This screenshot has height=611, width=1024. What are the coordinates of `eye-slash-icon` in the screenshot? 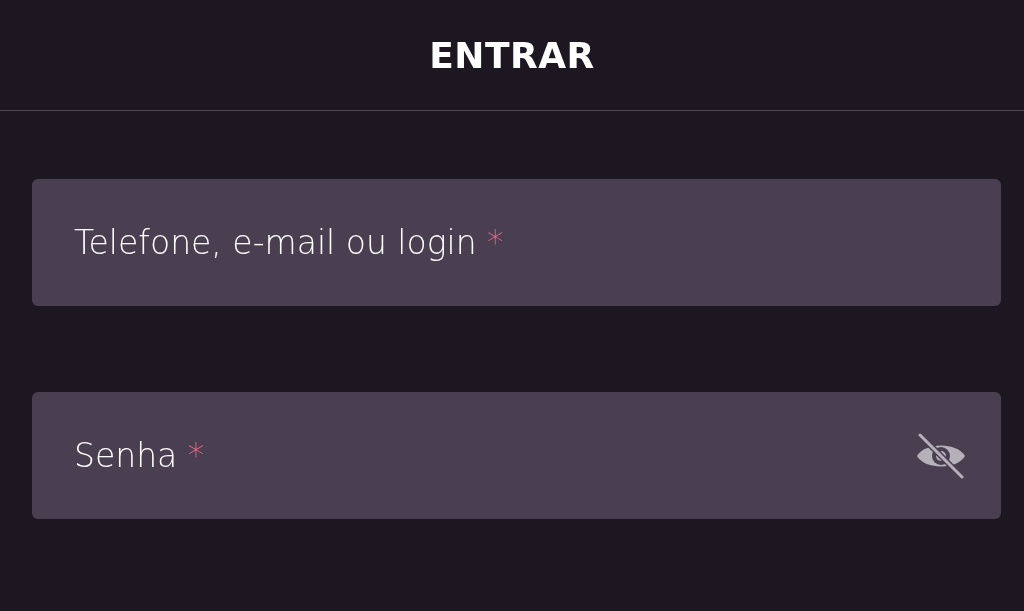 It's located at (941, 455).